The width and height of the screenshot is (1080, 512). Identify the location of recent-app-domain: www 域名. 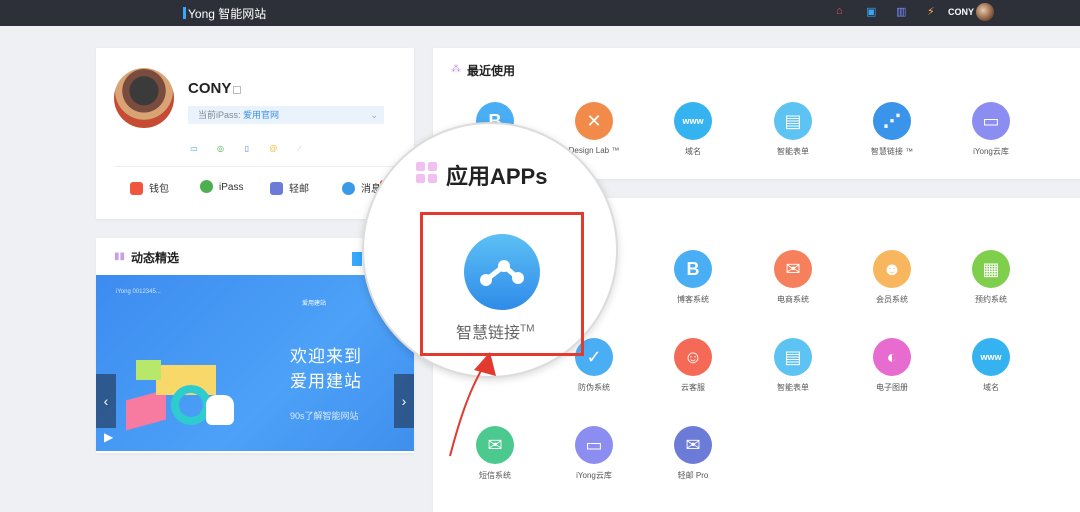
(693, 129).